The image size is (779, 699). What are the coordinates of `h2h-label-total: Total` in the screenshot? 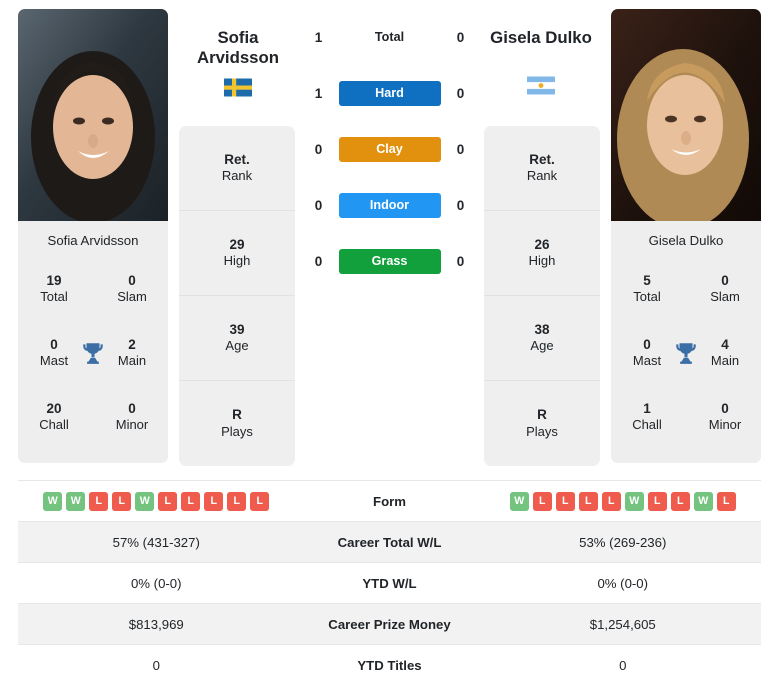 It's located at (389, 37).